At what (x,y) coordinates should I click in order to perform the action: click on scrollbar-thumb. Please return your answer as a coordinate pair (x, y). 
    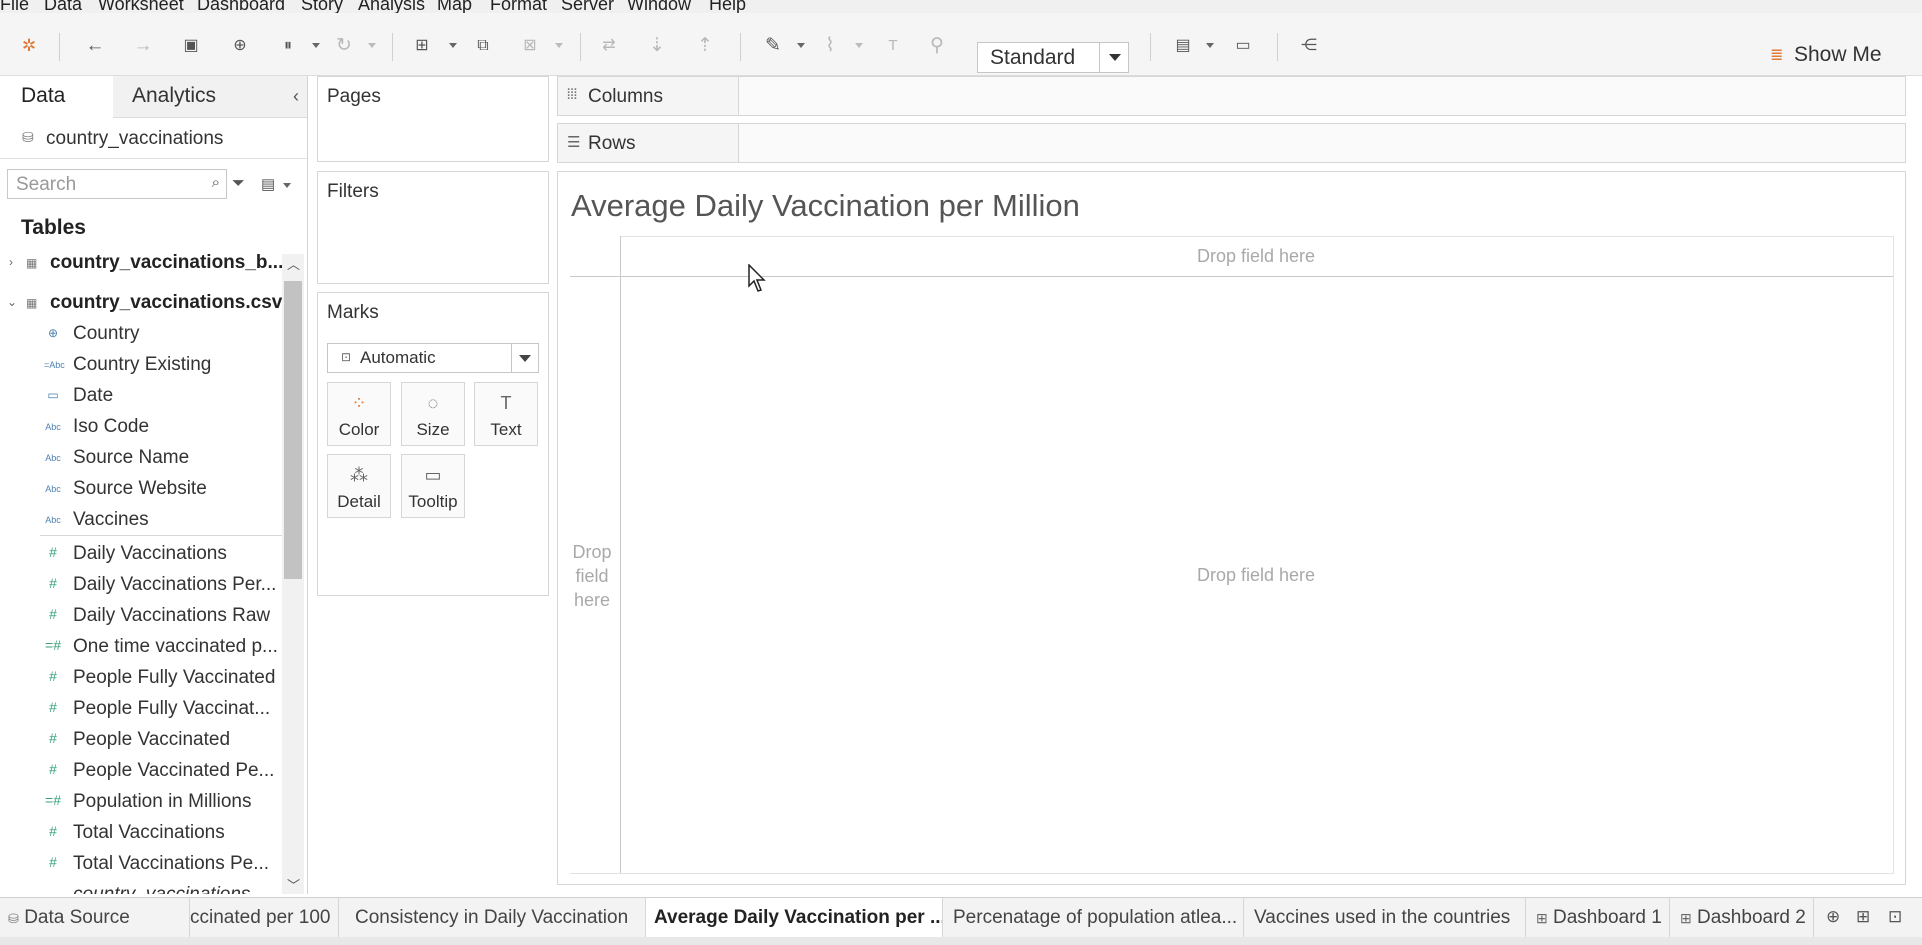
    Looking at the image, I should click on (293, 430).